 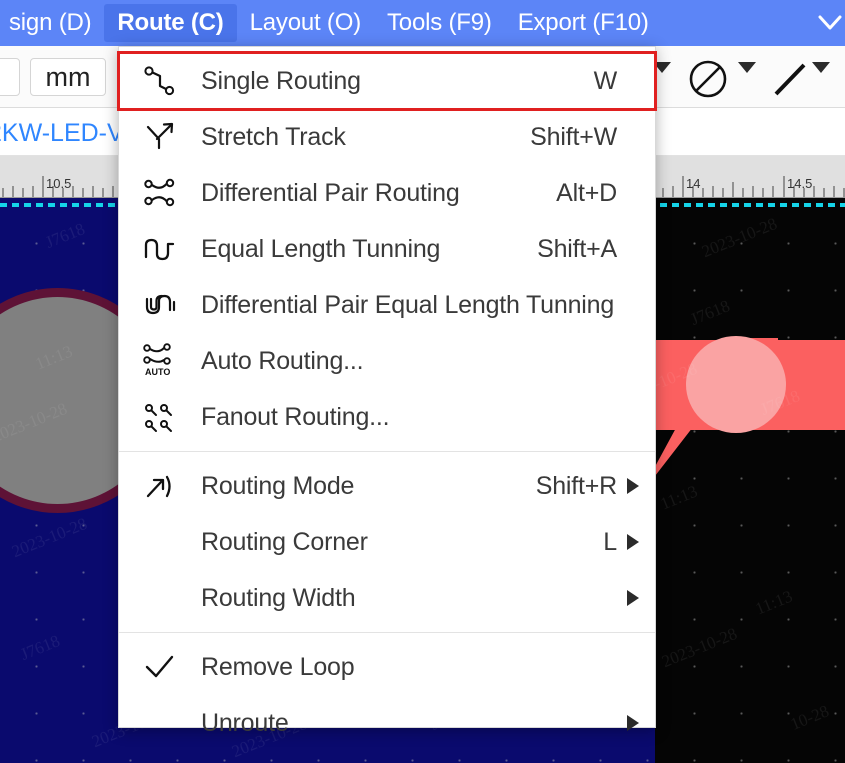 What do you see at coordinates (58, 183) in the screenshot?
I see `svg-text: 10.5` at bounding box center [58, 183].